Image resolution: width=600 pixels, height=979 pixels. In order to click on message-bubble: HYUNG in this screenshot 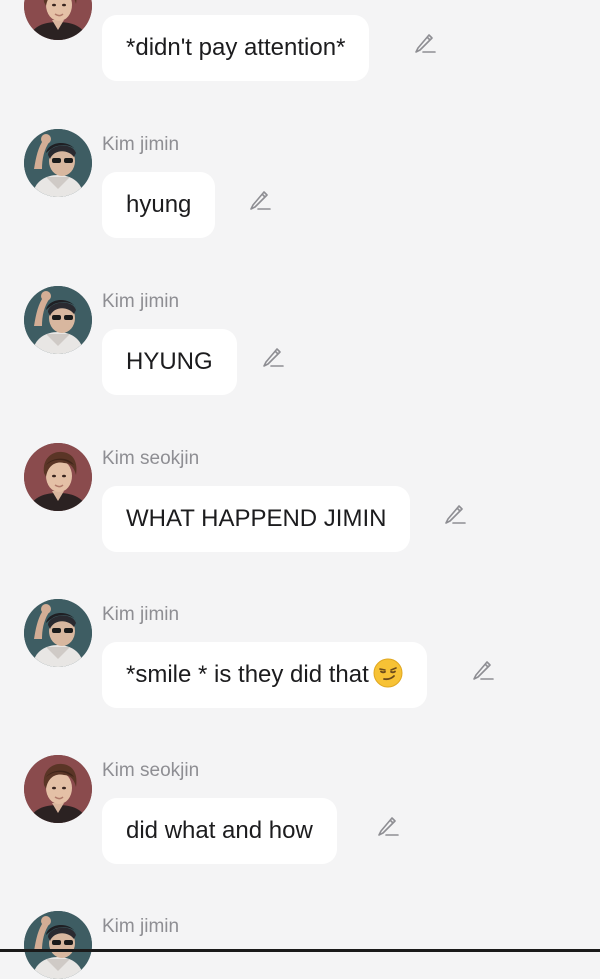, I will do `click(169, 362)`.